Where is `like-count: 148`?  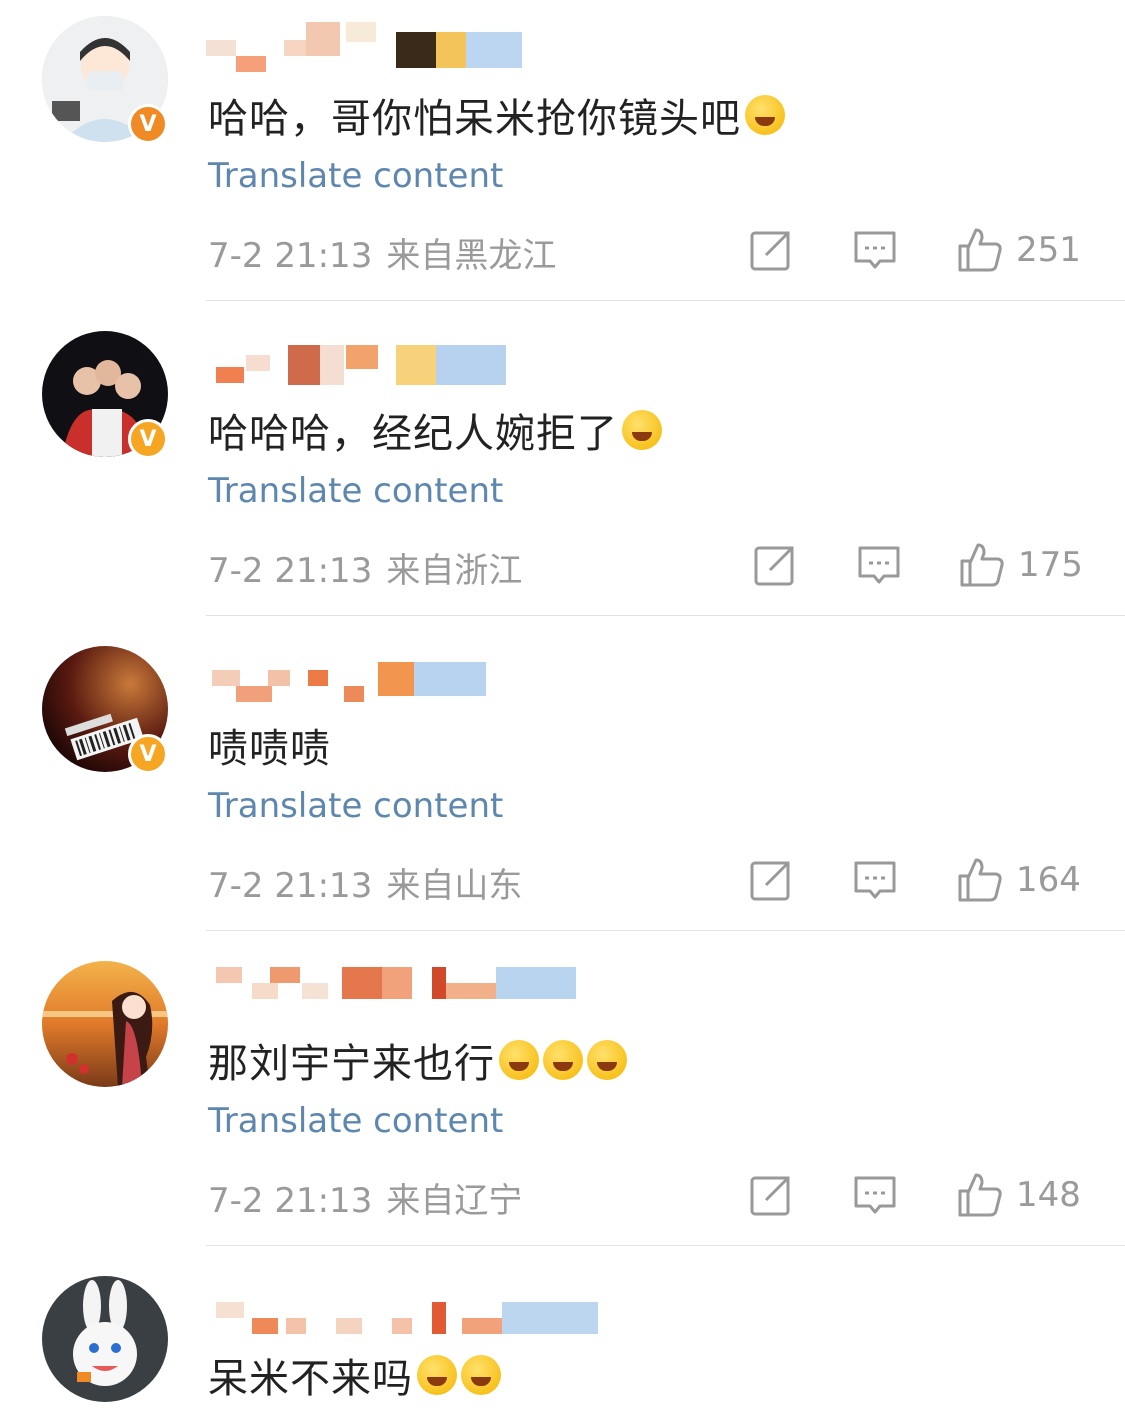
like-count: 148 is located at coordinates (1048, 1195).